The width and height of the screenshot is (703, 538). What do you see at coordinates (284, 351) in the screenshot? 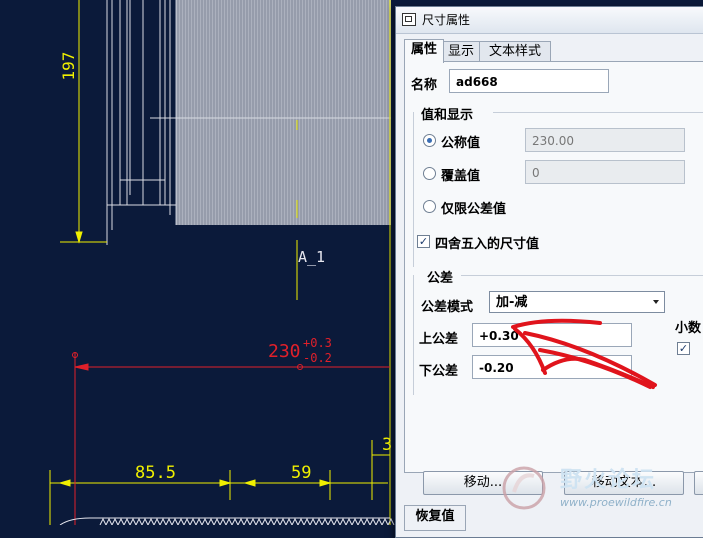
I see `dim-230-text: 230` at bounding box center [284, 351].